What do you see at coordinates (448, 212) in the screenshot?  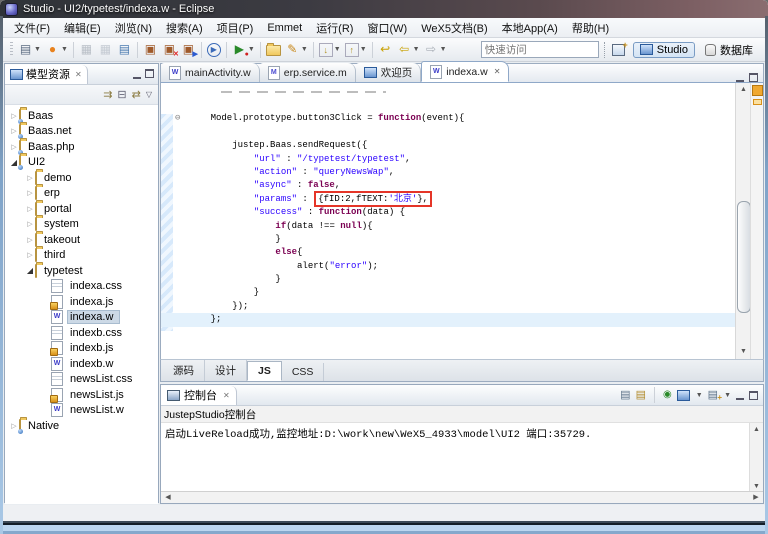 I see `code-line-9: "success" : function(data) {` at bounding box center [448, 212].